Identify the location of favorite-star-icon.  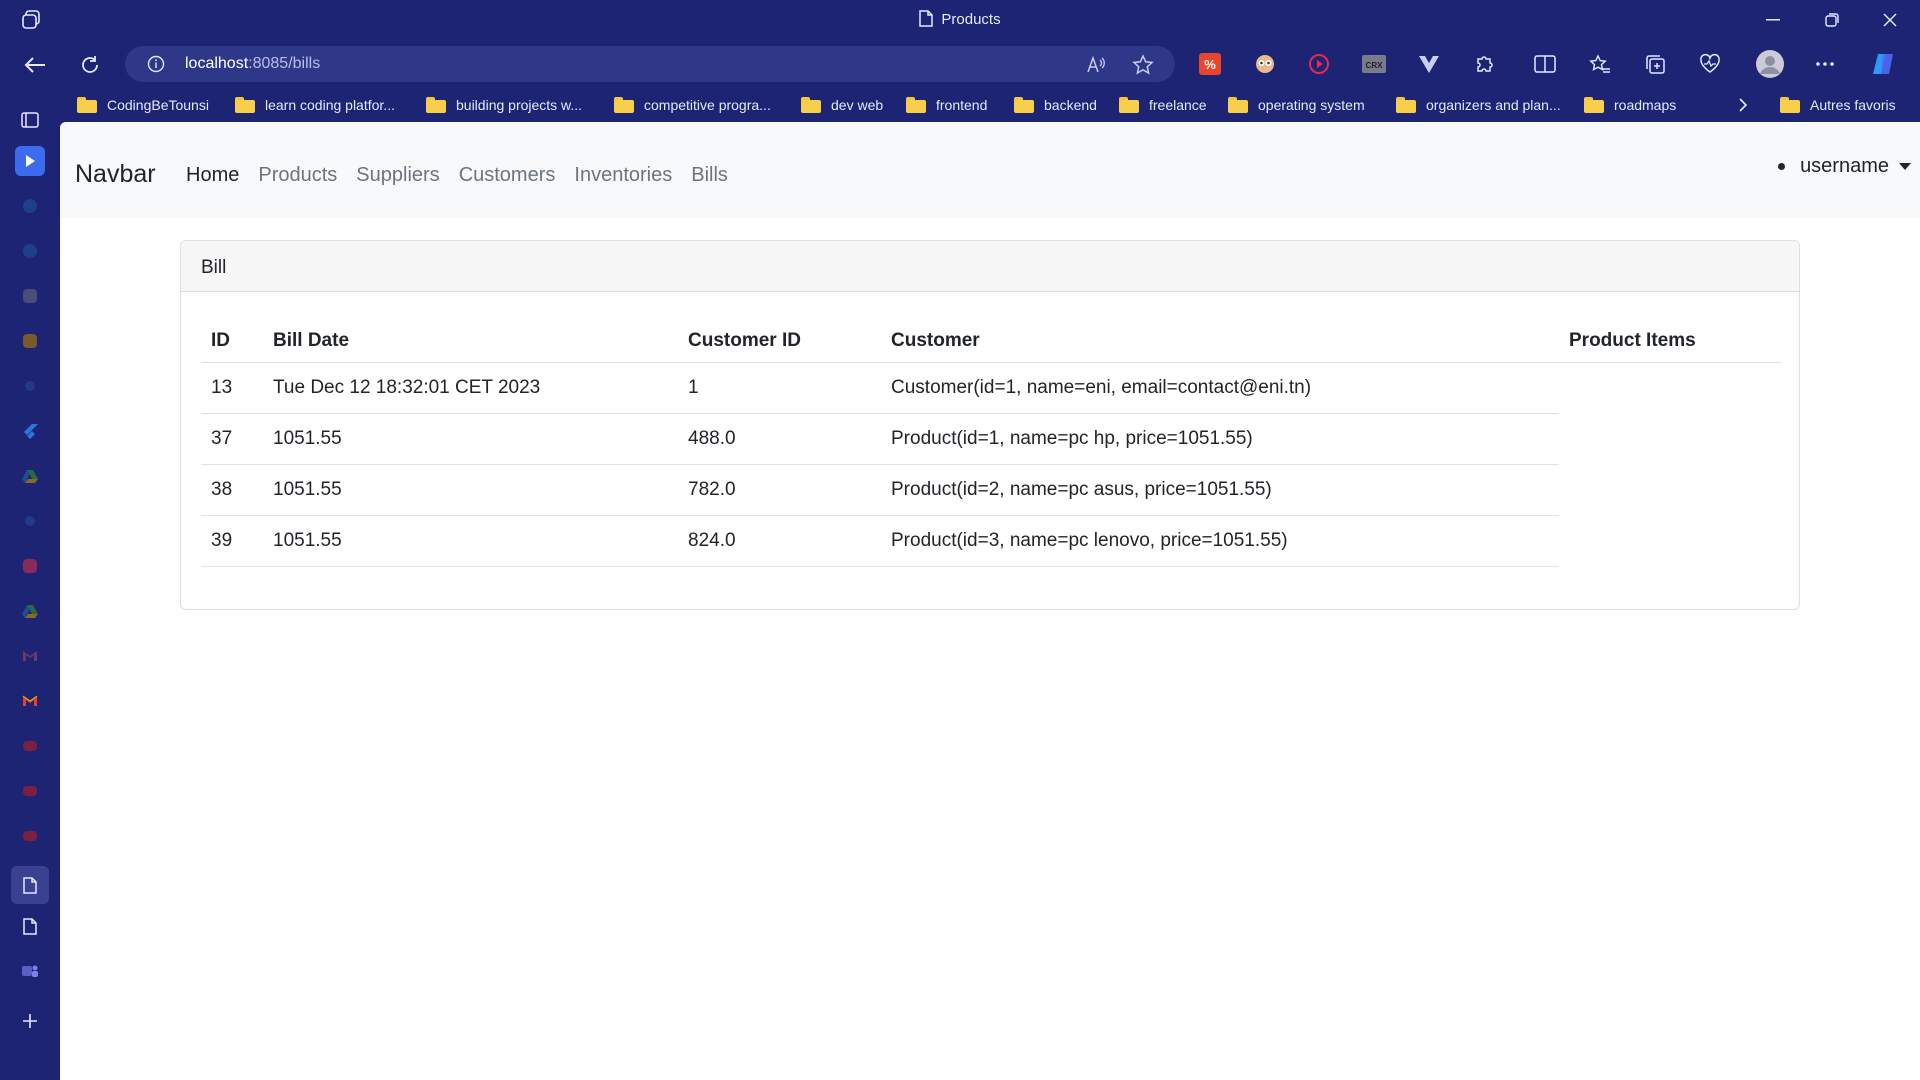
(1143, 65).